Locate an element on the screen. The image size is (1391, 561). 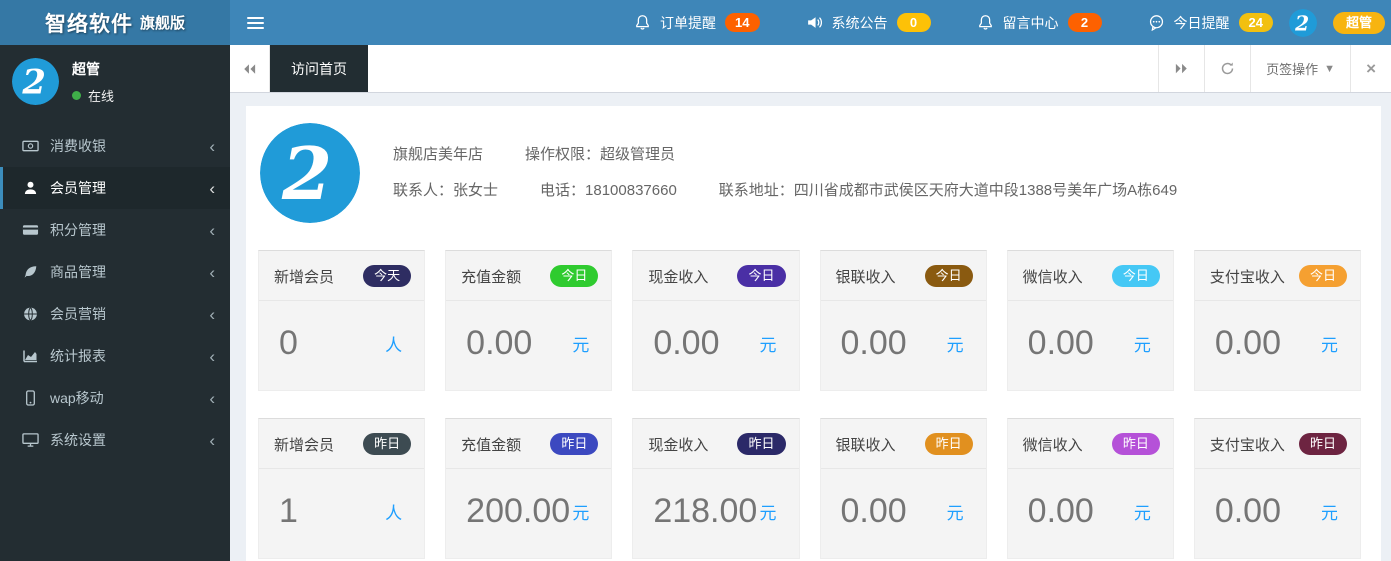
stat-card-label: 支付宝收入 is located at coordinates (1247, 445).